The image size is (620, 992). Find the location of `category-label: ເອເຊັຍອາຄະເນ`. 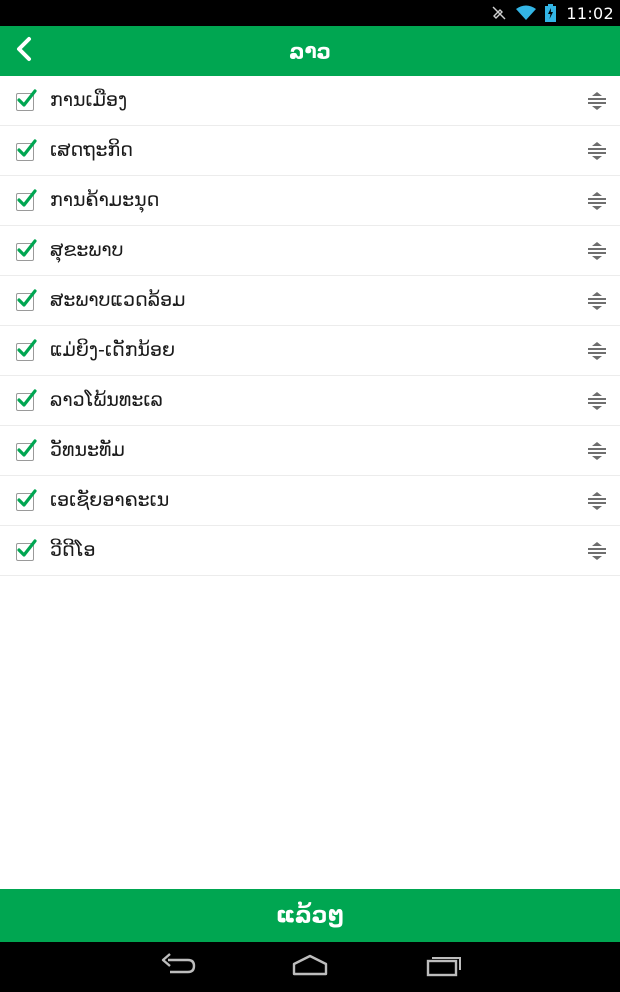

category-label: ເອເຊັຍອາຄະເນ is located at coordinates (110, 500).